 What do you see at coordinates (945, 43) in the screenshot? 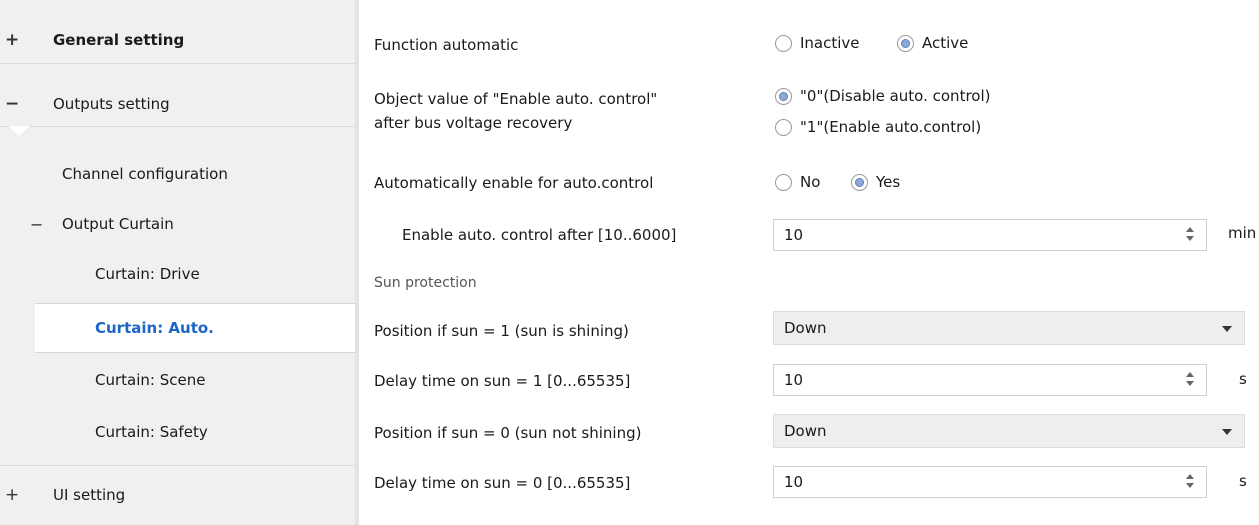
I see `radio-label: Active` at bounding box center [945, 43].